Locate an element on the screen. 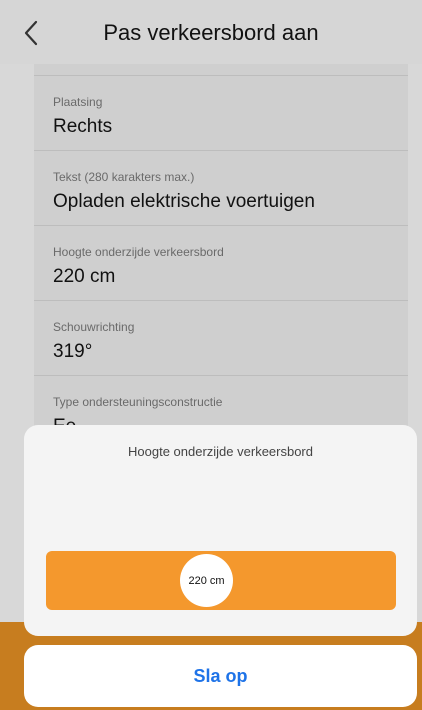  height-slider: 220 cm is located at coordinates (221, 580).